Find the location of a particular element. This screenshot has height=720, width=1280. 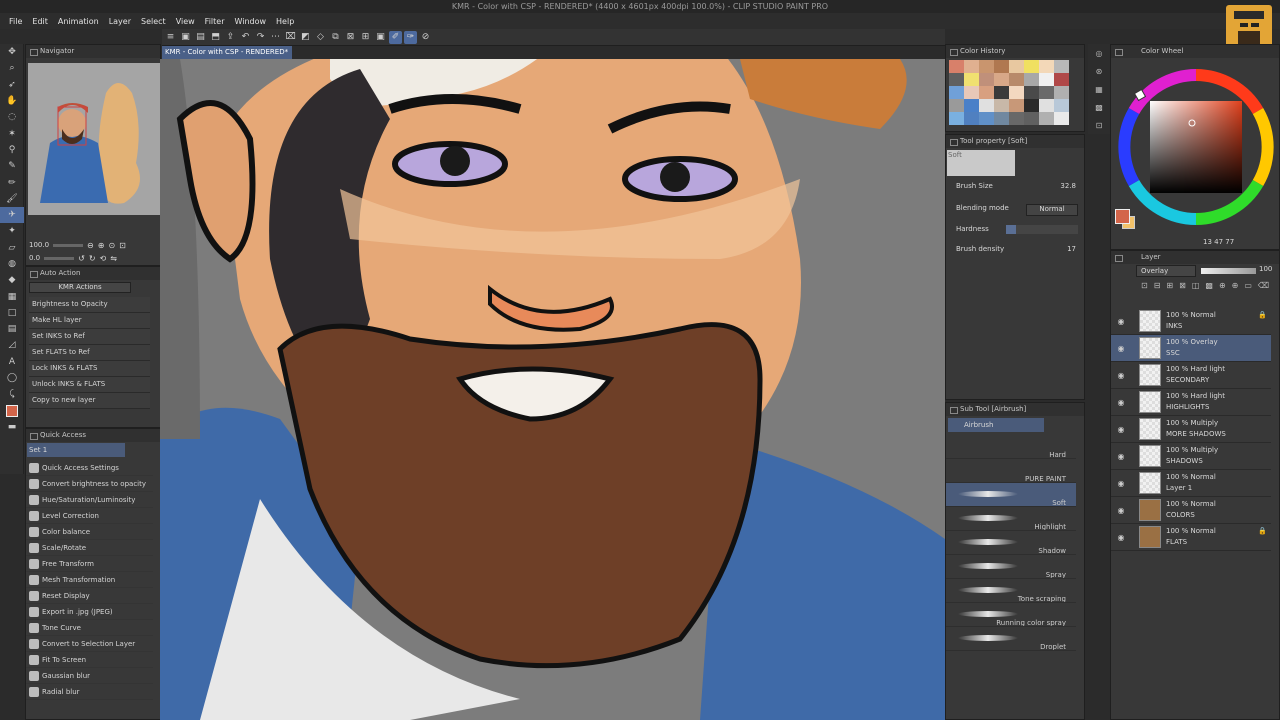

angle-value: 0.0 is located at coordinates (34, 258).